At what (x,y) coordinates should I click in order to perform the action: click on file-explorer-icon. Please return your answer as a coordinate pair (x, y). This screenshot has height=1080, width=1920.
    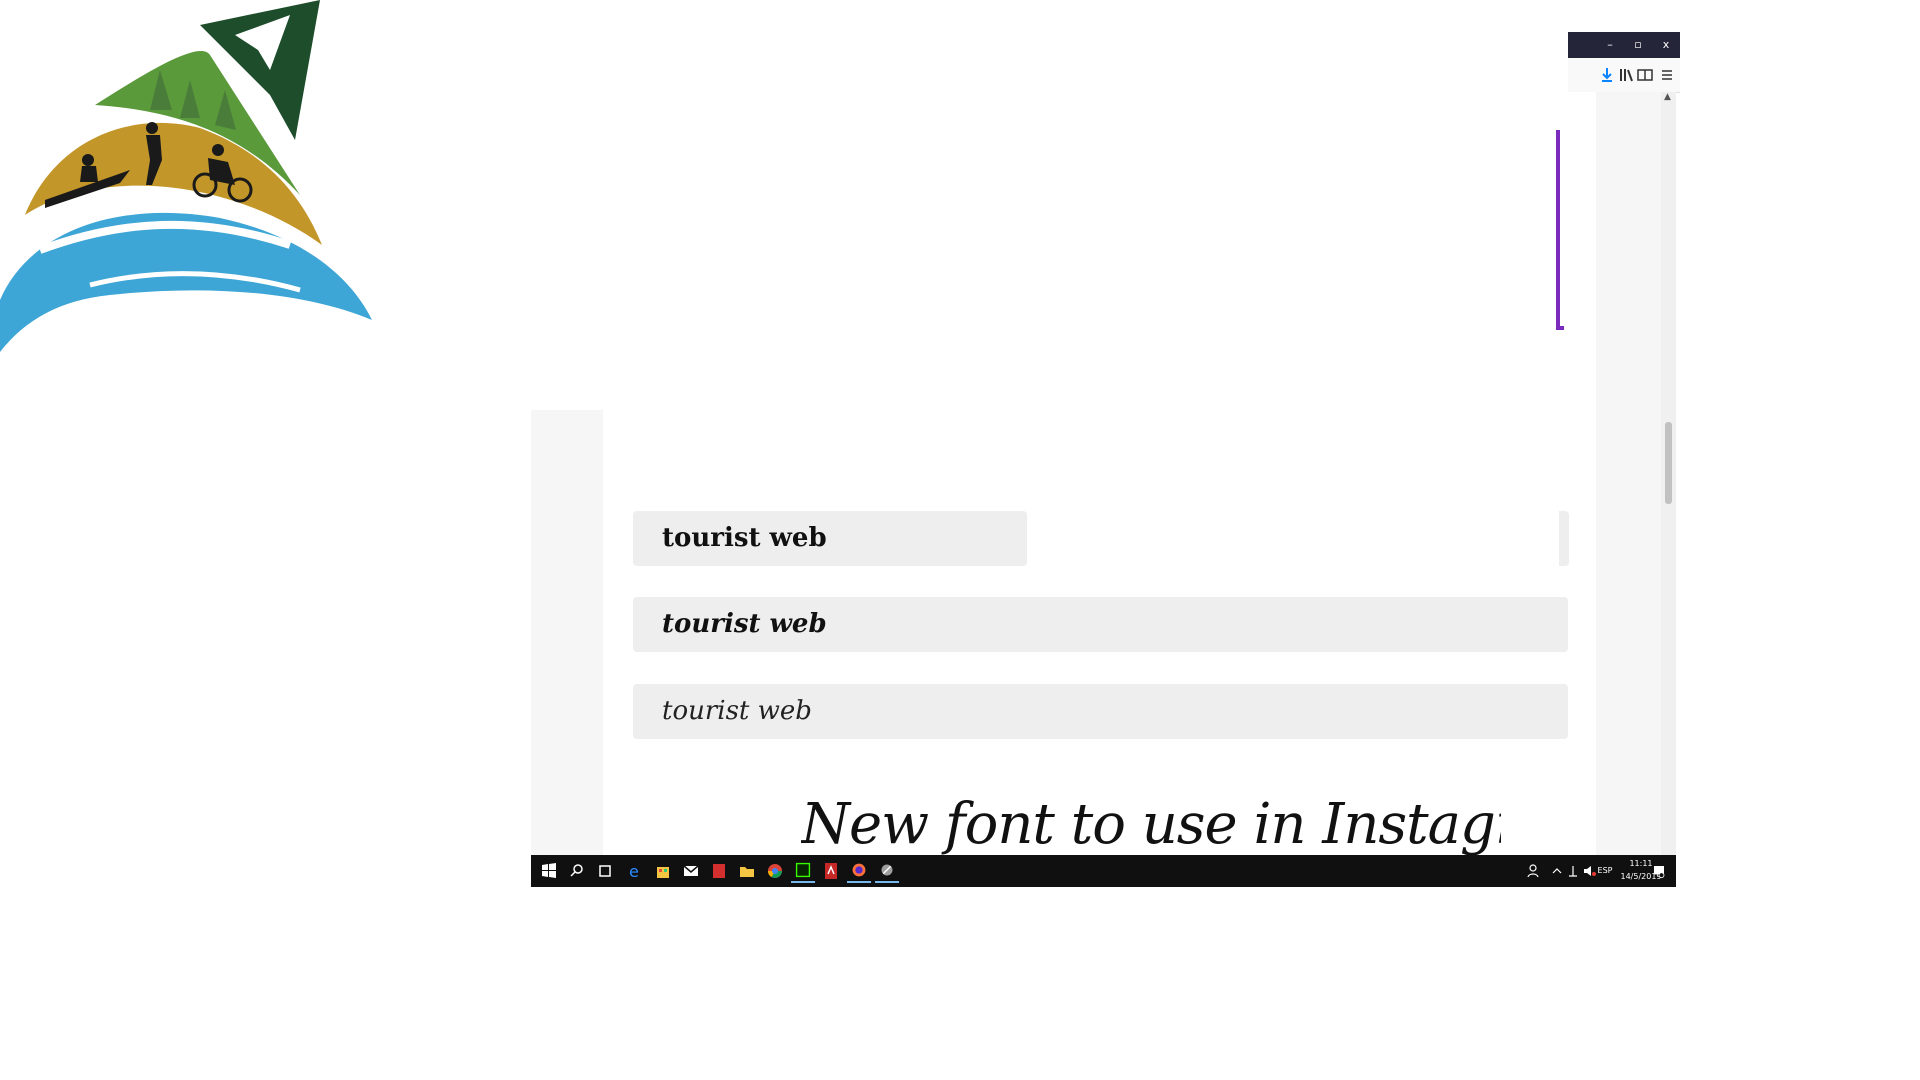
    Looking at the image, I should click on (747, 871).